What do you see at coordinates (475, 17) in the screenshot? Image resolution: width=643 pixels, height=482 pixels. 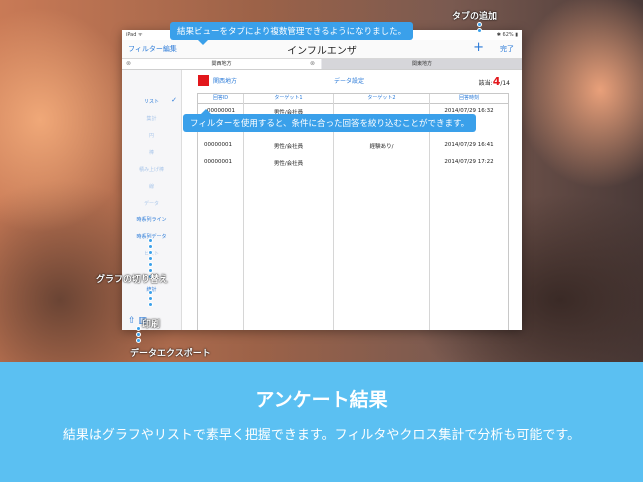 I see `tab-add-label: タブの追加` at bounding box center [475, 17].